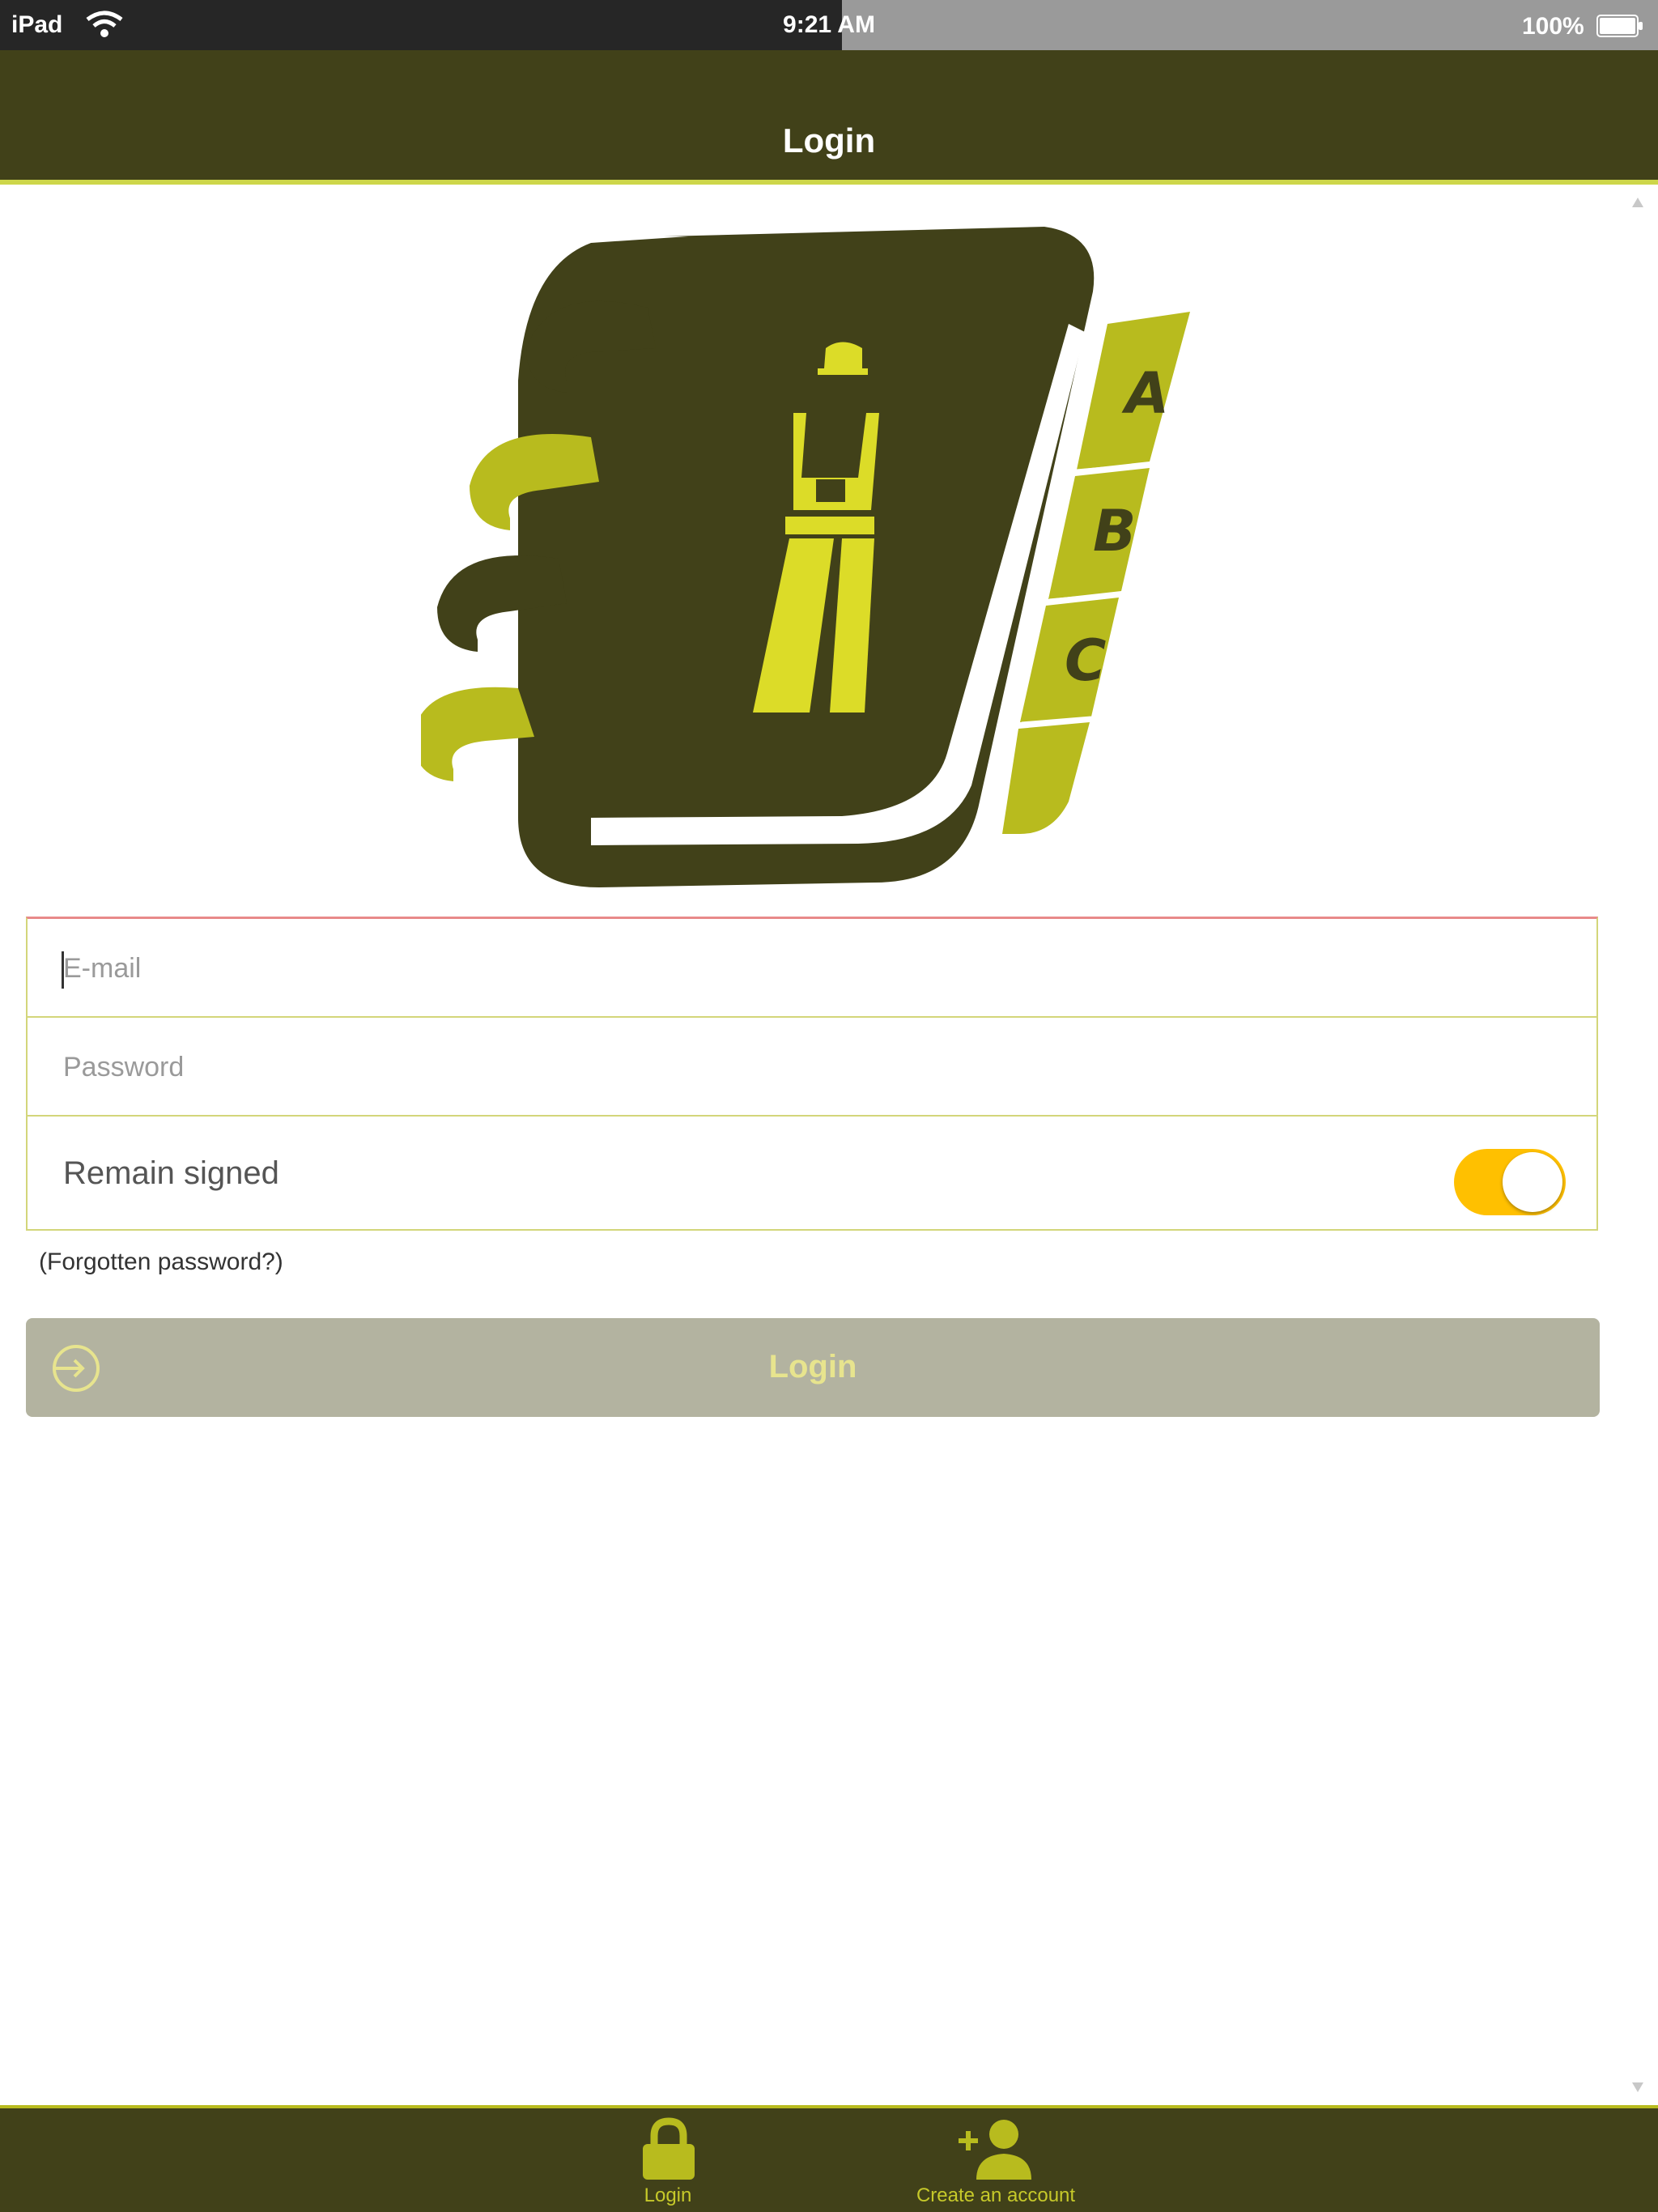 This screenshot has height=2212, width=1658. I want to click on email-row, so click(812, 969).